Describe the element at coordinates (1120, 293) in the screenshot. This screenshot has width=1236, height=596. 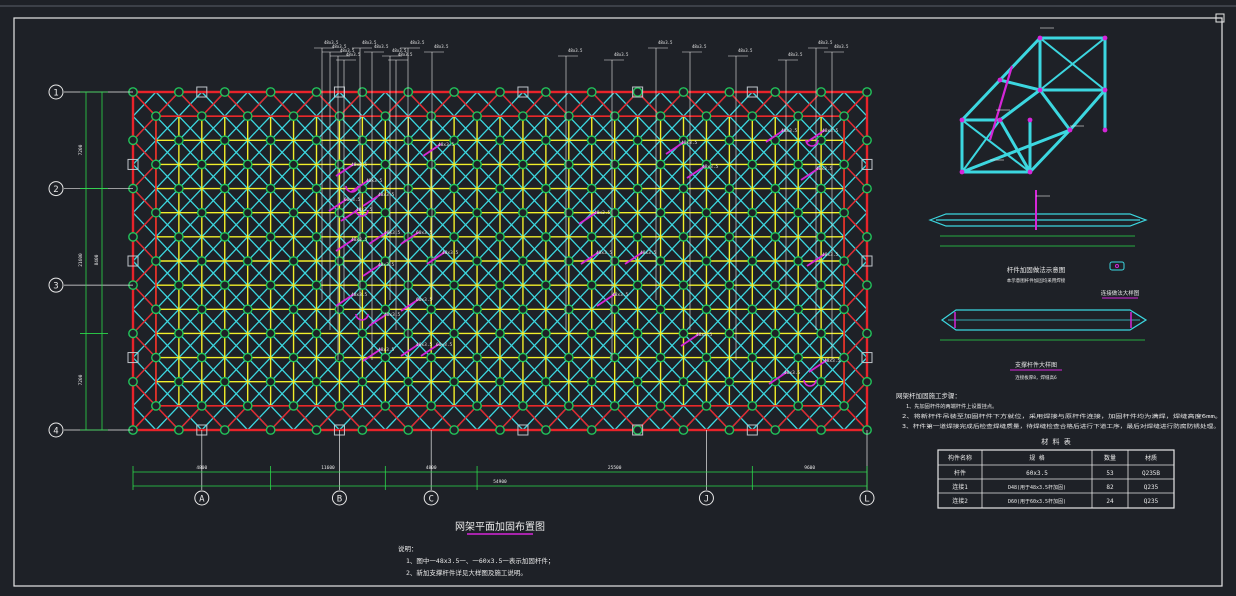
I see `detail-title-2: 连接做法大样图` at that location.